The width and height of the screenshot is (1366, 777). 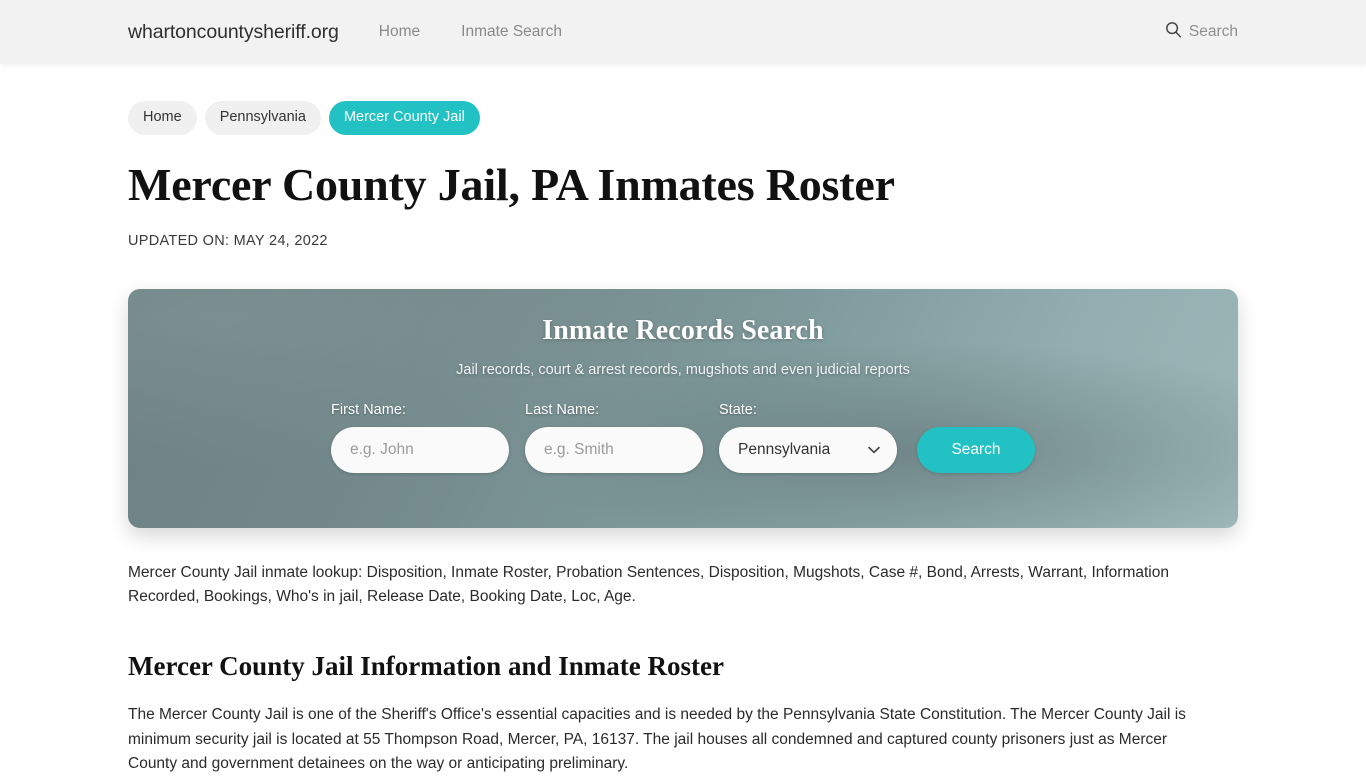 I want to click on first-name-field-group: First Name:, so click(x=420, y=437).